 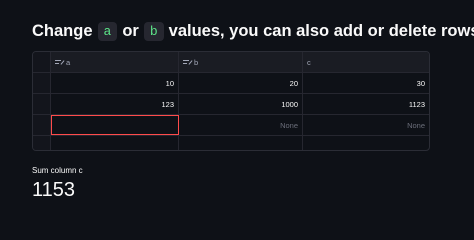 I want to click on table-cell: 1123, so click(x=366, y=104).